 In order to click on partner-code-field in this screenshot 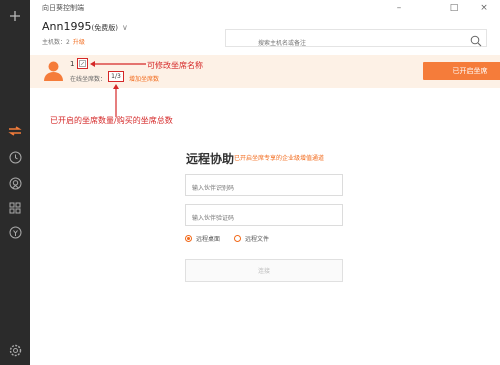, I will do `click(264, 216)`.